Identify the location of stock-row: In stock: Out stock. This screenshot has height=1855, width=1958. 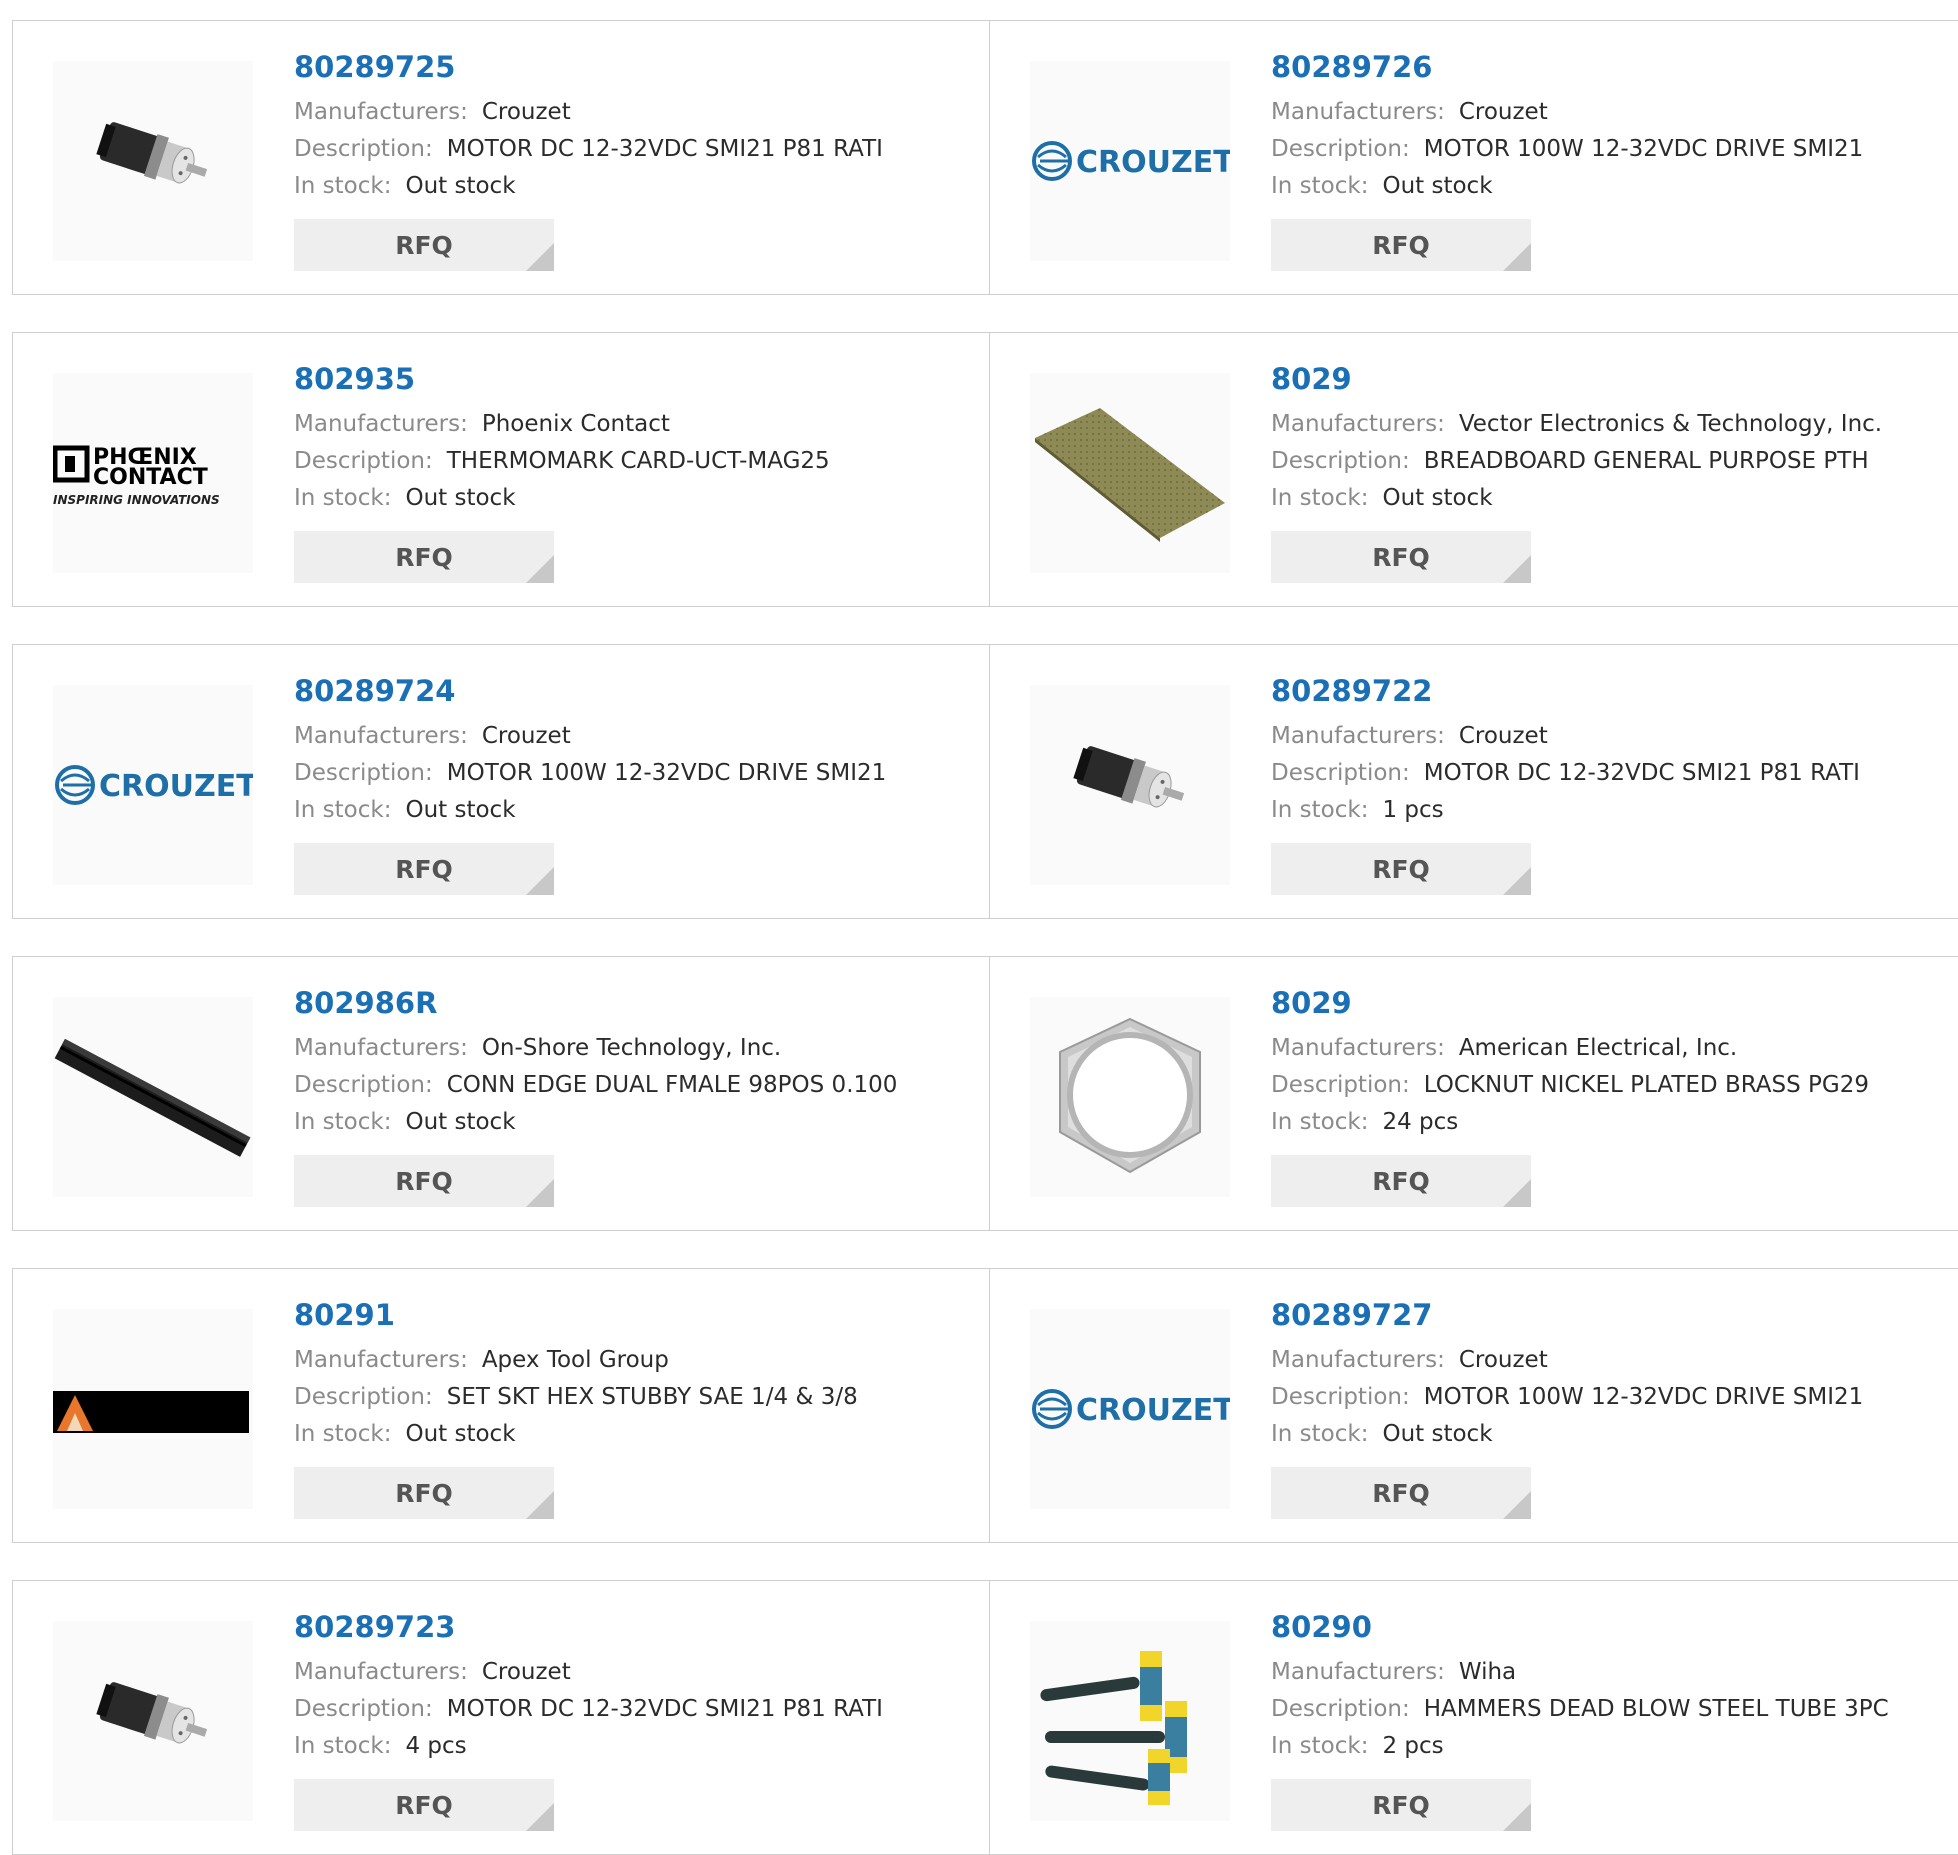
(636, 498).